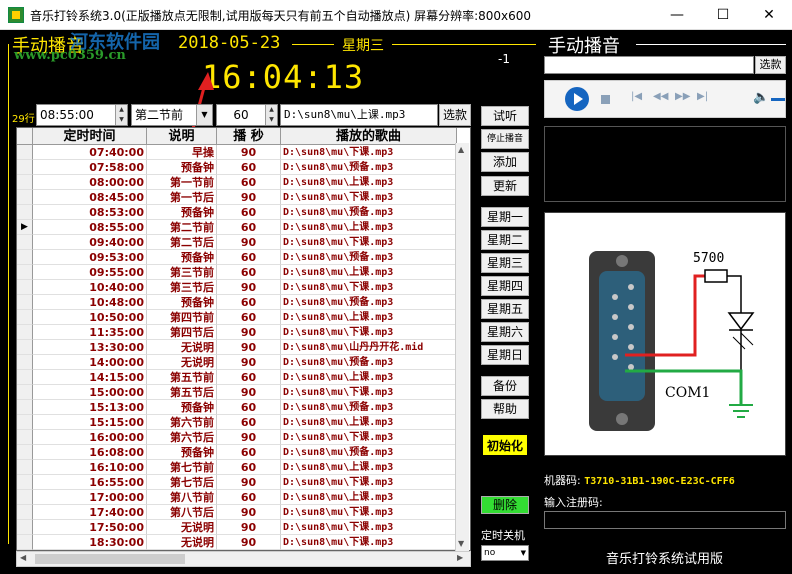 The width and height of the screenshot is (792, 574). Describe the element at coordinates (182, 512) in the screenshot. I see `cell-desc: 第八节后` at that location.